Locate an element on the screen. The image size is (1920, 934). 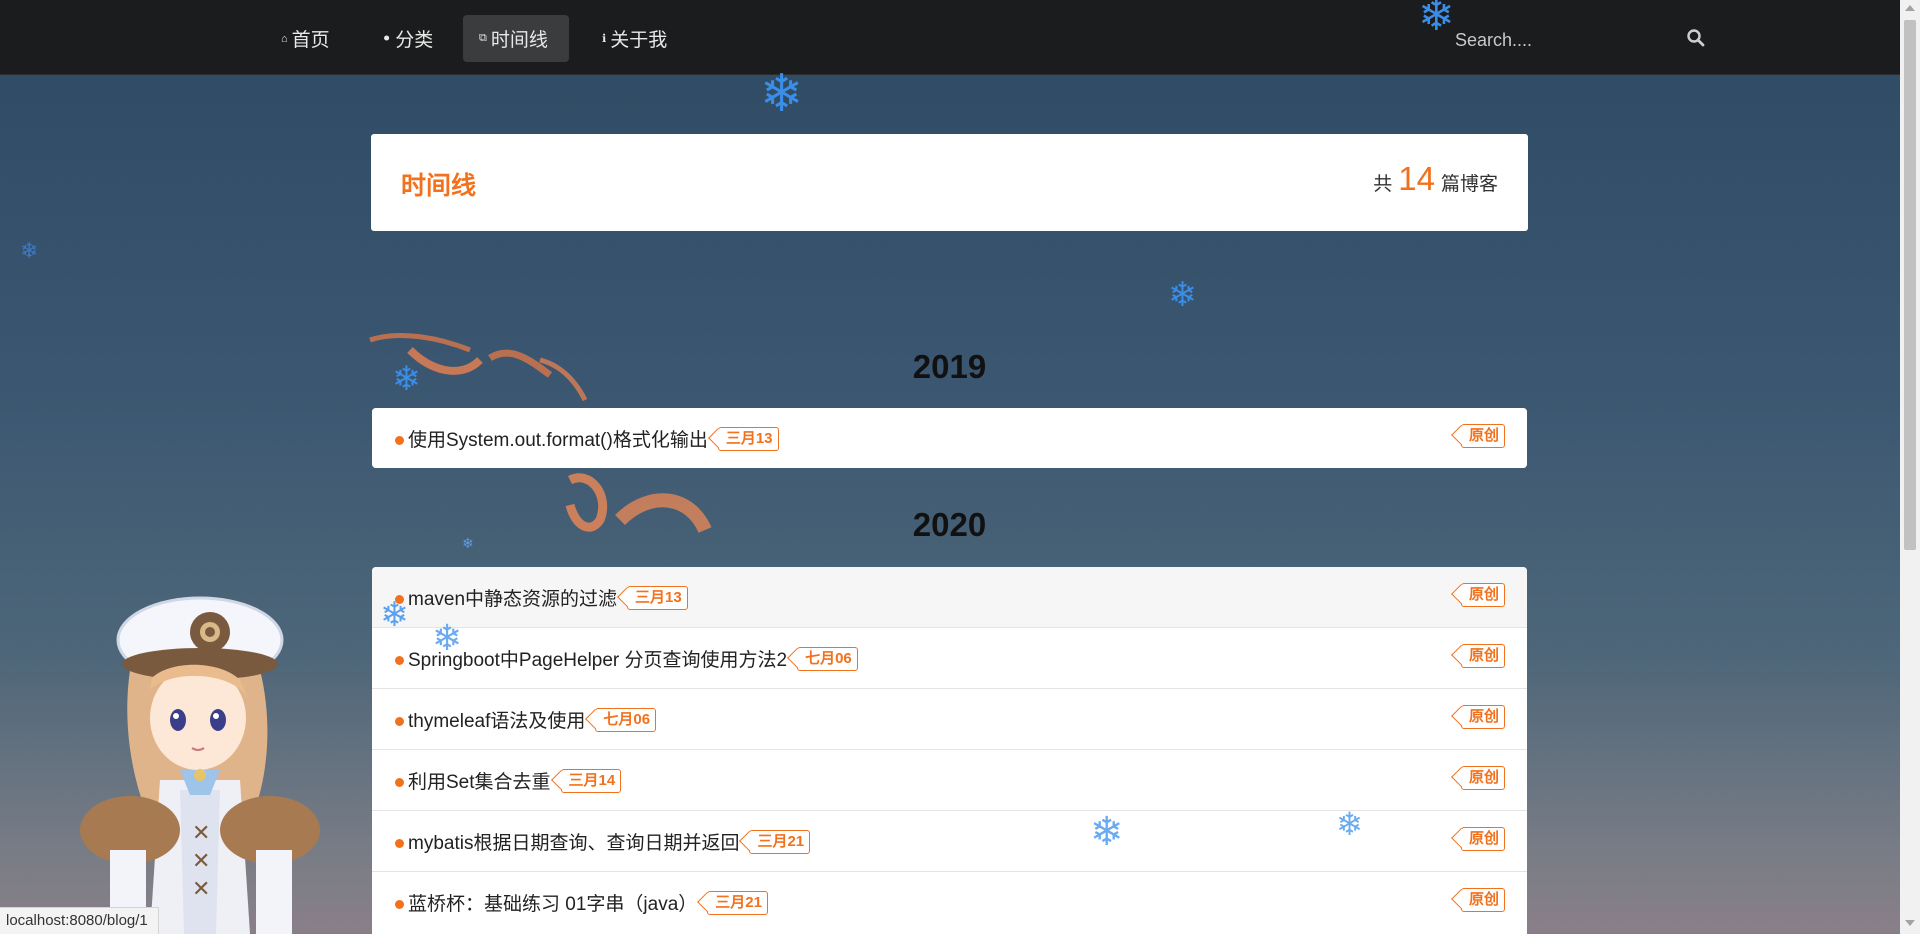
nav-about: ℹ 关于我 is located at coordinates (634, 38).